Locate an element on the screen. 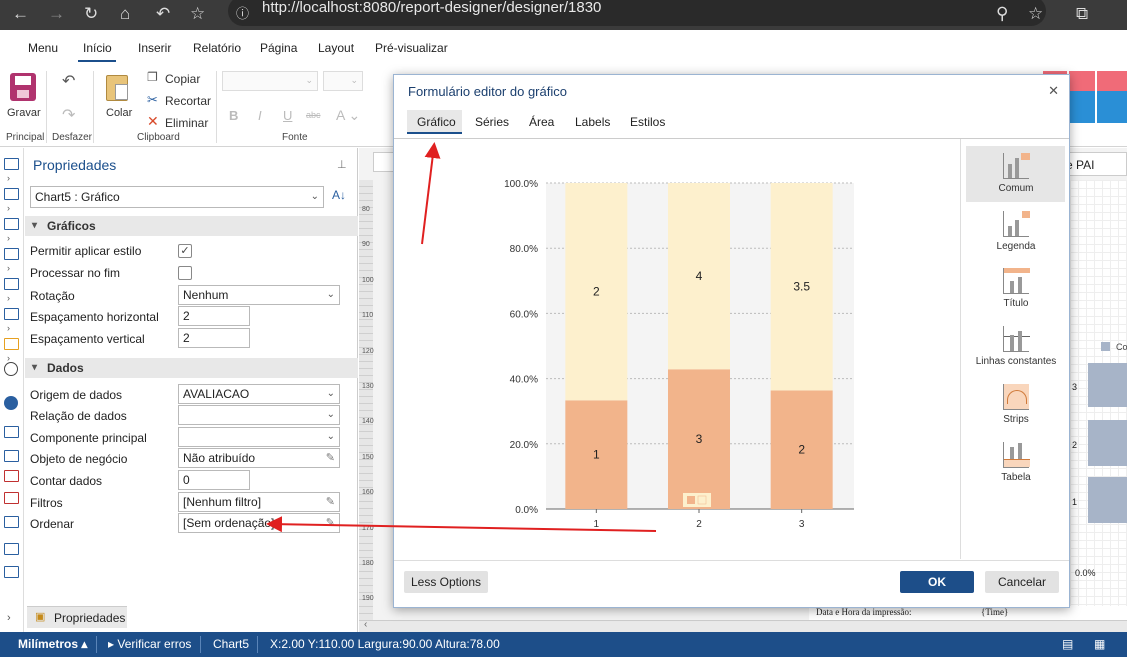 This screenshot has height=657, width=1127. band-icon is located at coordinates (11, 224).